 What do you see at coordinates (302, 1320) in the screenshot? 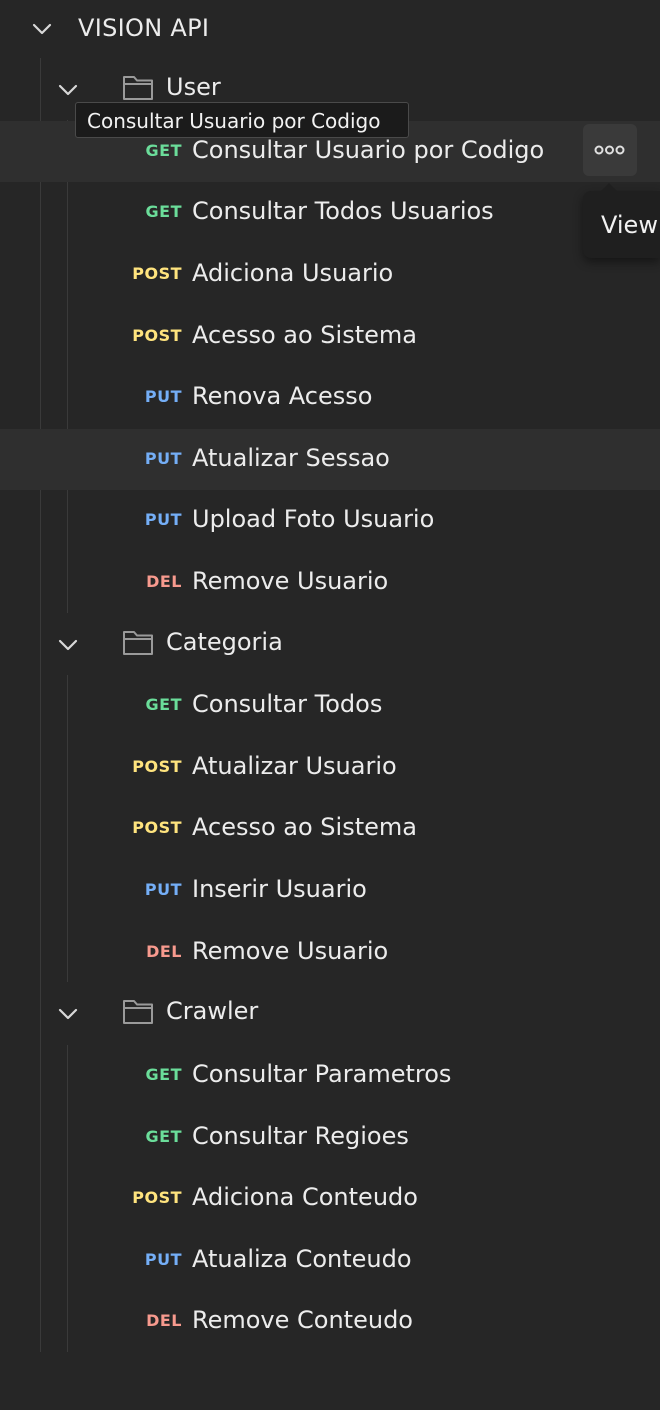
I see `request-name: Remove Conteudo` at bounding box center [302, 1320].